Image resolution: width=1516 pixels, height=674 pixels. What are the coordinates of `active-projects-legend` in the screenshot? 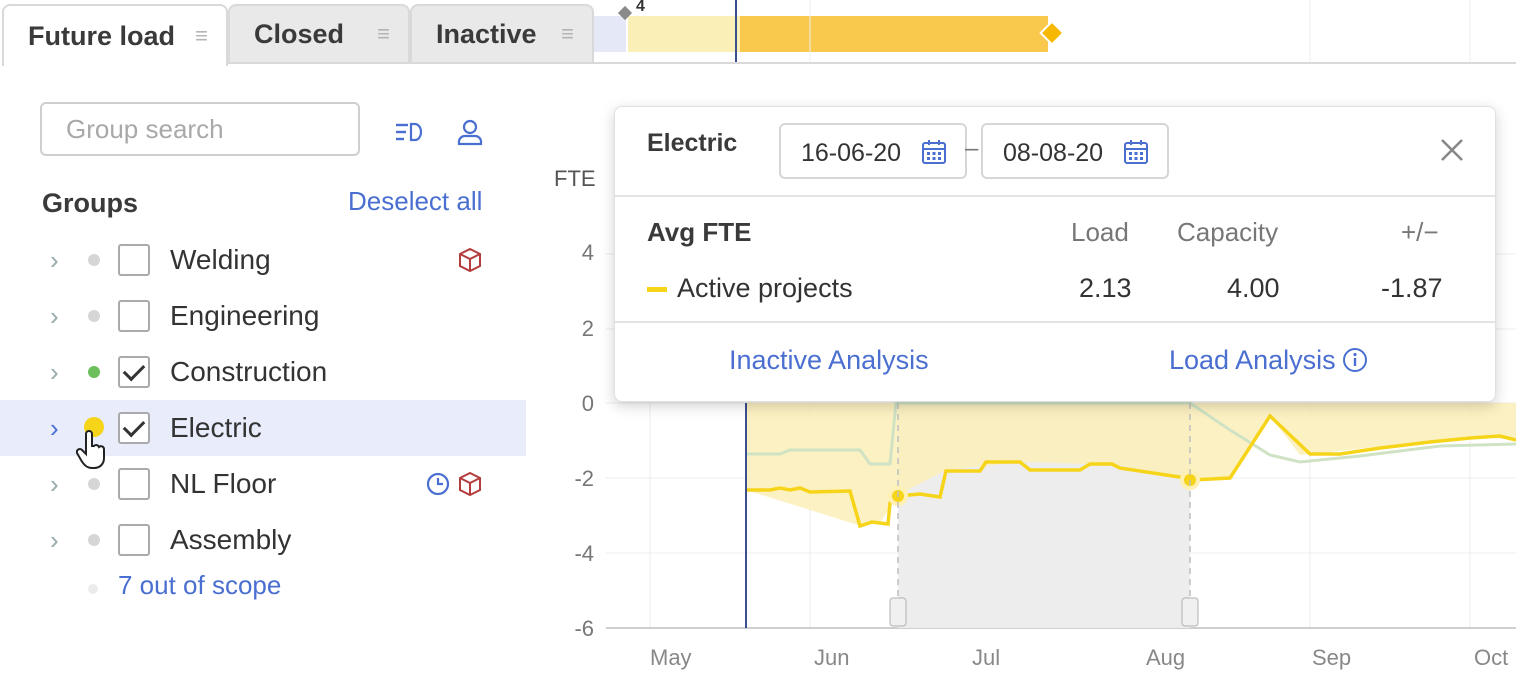 It's located at (657, 289).